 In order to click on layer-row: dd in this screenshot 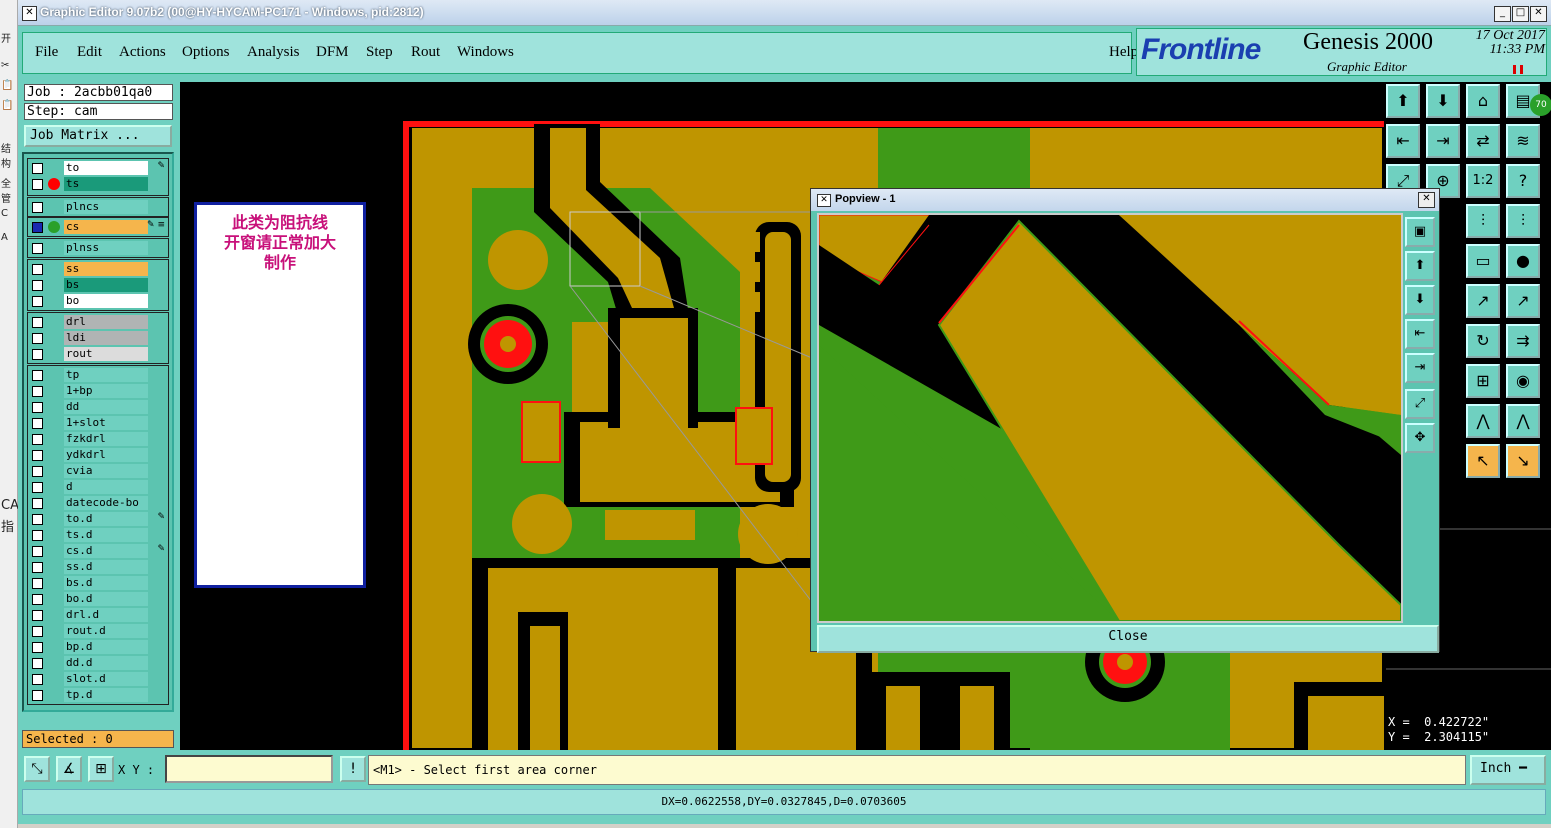, I will do `click(98, 407)`.